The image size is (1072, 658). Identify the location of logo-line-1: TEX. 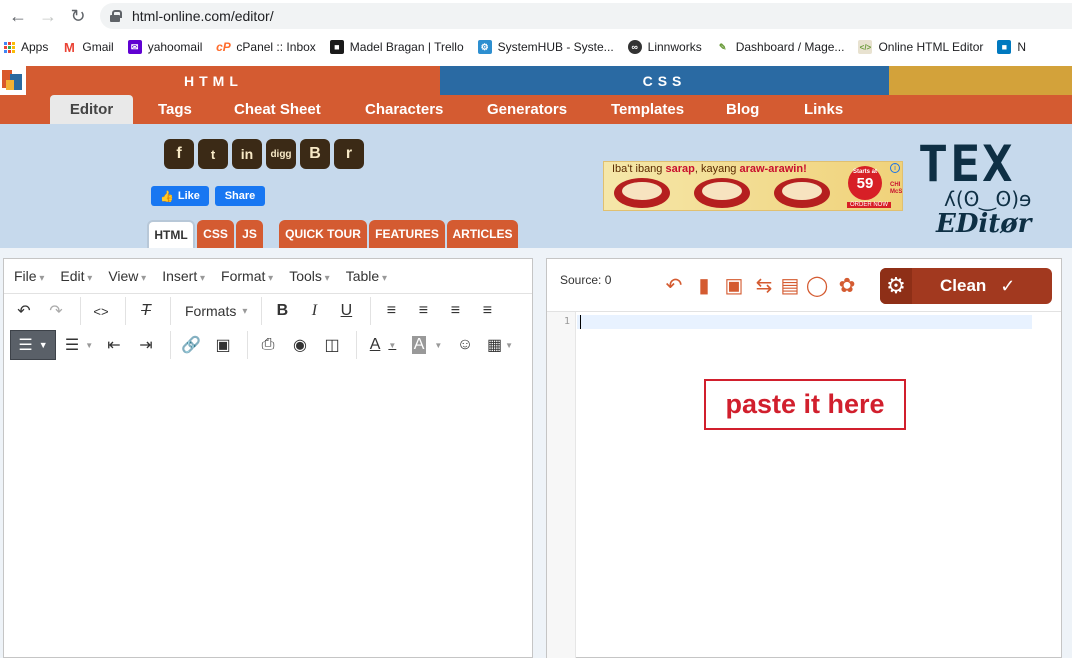
(966, 164).